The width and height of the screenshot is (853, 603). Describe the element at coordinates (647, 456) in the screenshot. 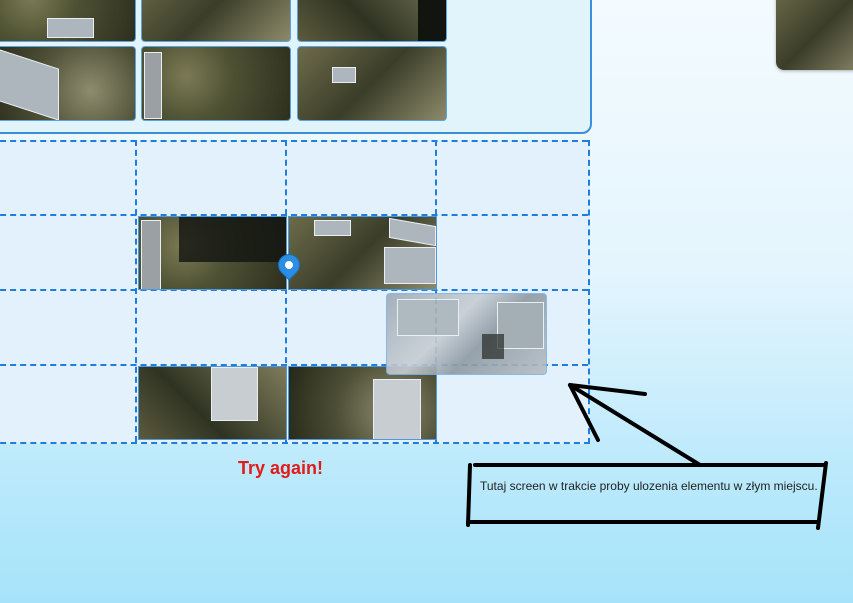

I see `annotation-drawing` at that location.